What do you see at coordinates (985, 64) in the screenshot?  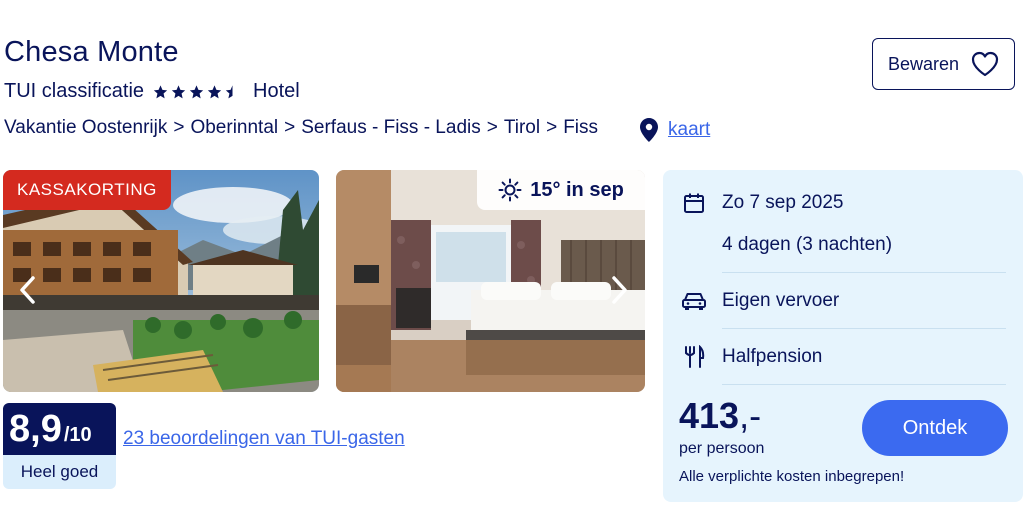 I see `heart-icon` at bounding box center [985, 64].